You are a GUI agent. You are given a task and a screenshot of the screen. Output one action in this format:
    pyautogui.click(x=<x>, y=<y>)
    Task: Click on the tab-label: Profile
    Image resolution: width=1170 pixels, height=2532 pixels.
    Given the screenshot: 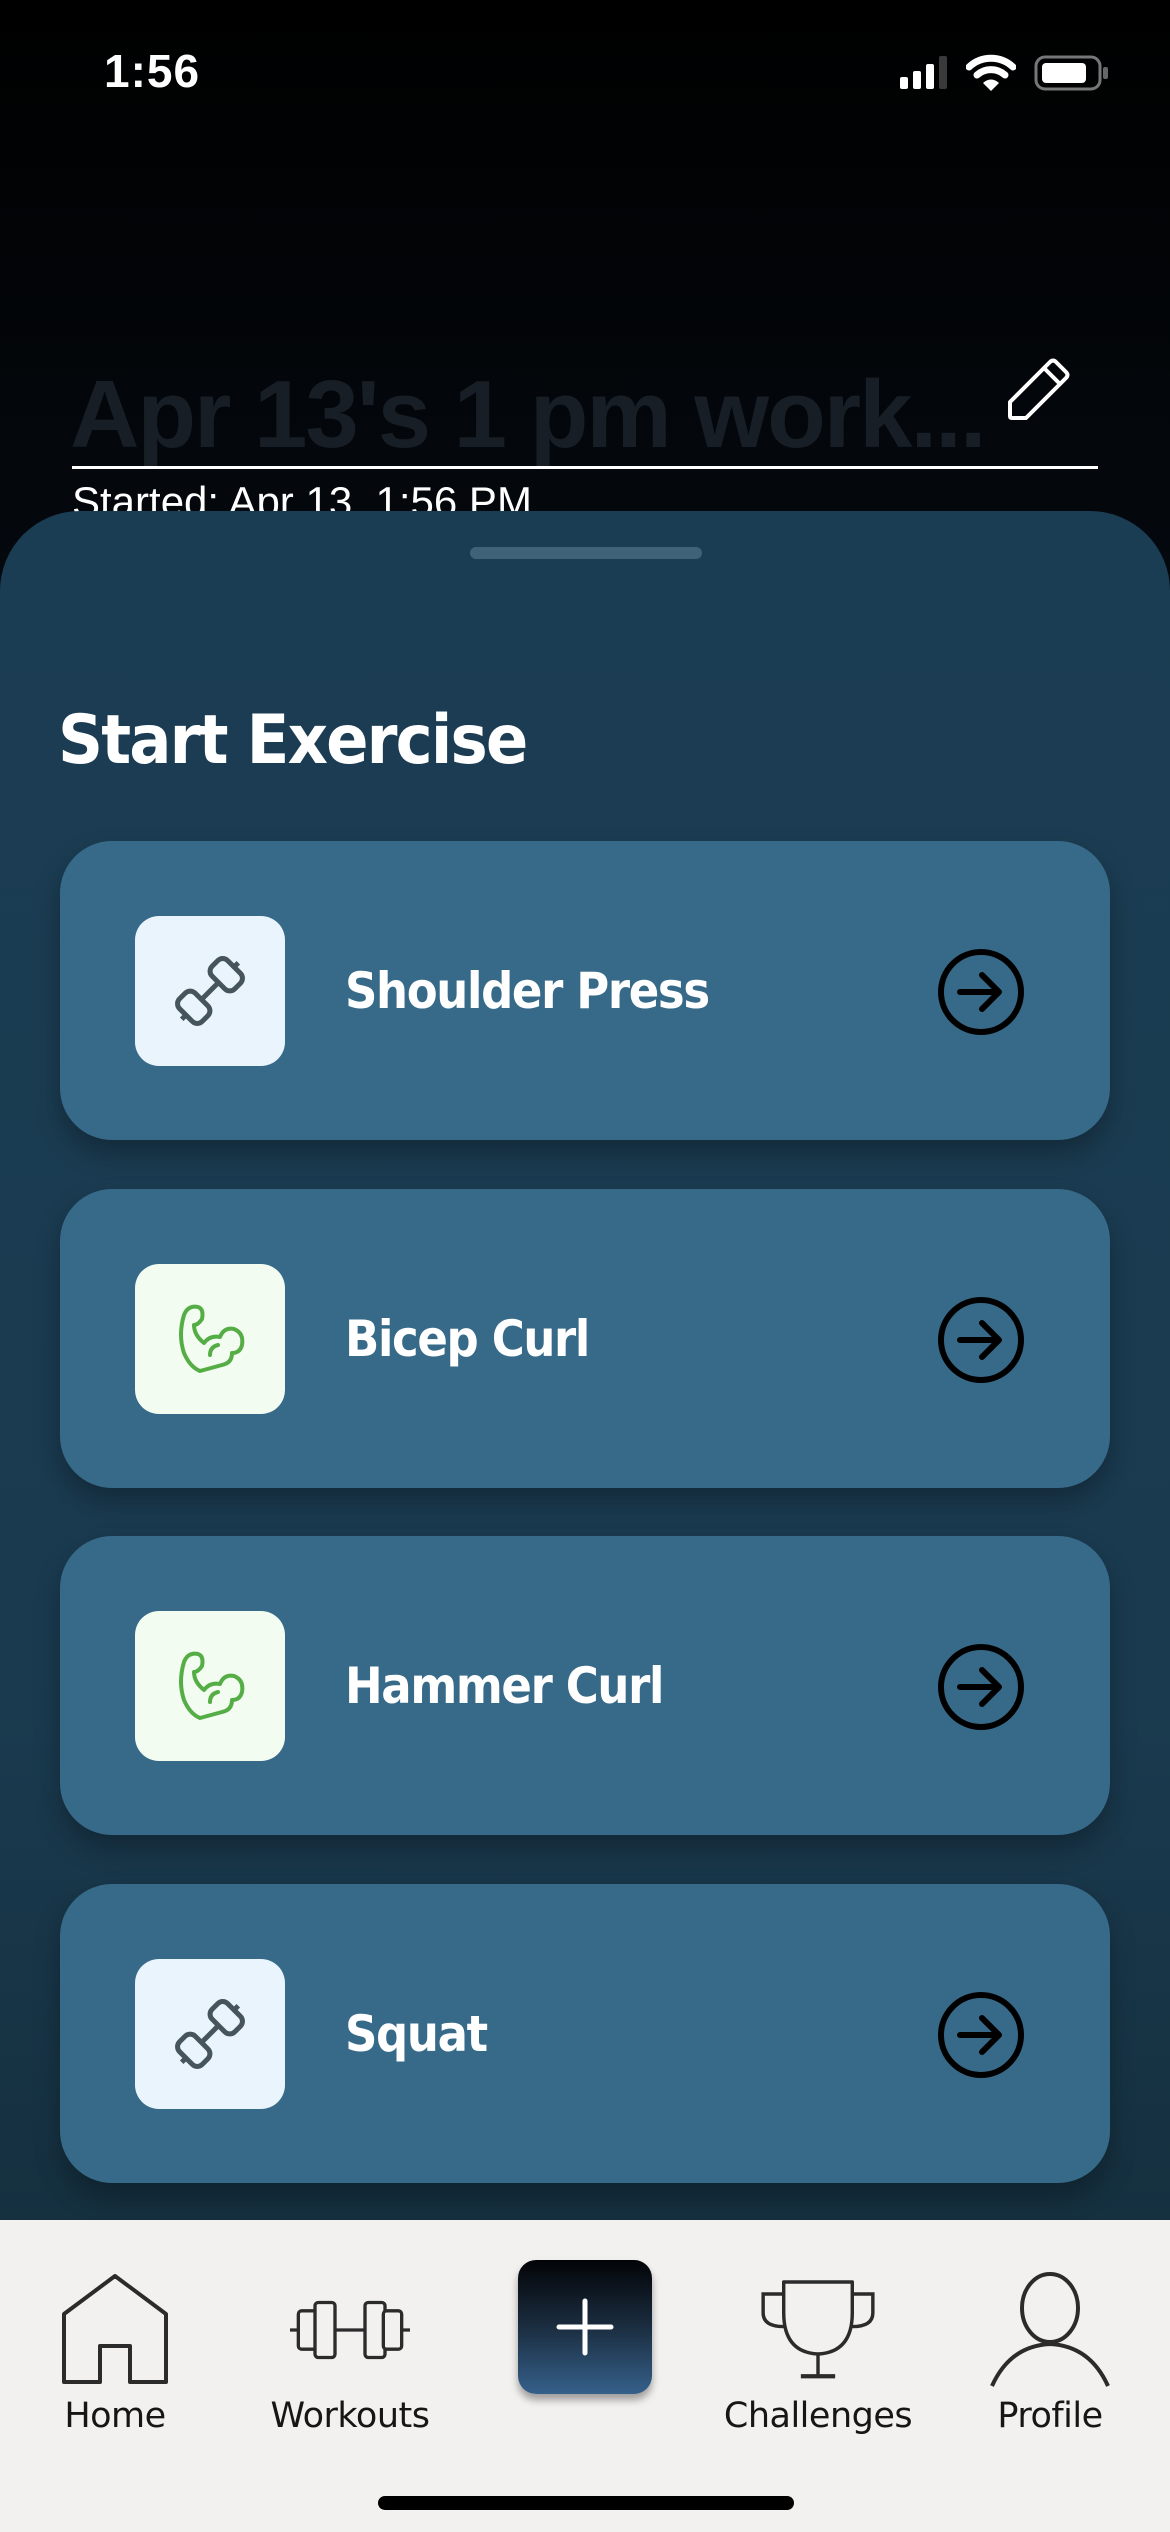 What is the action you would take?
    pyautogui.click(x=1050, y=2416)
    